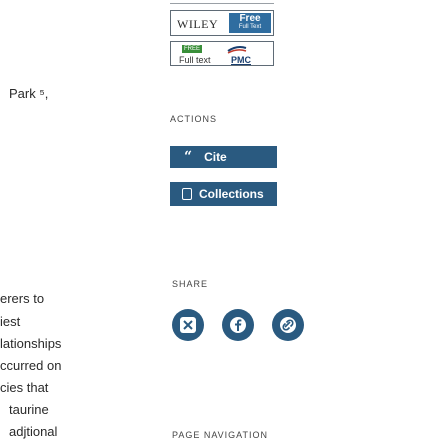  Describe the element at coordinates (190, 284) in the screenshot. I see `share-heading: SHARE` at that location.